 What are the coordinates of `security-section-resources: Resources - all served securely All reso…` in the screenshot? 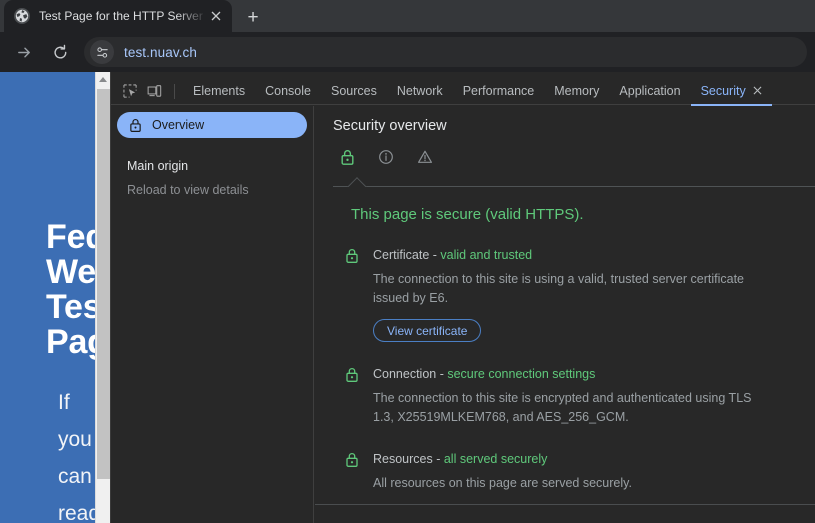 It's located at (565, 472).